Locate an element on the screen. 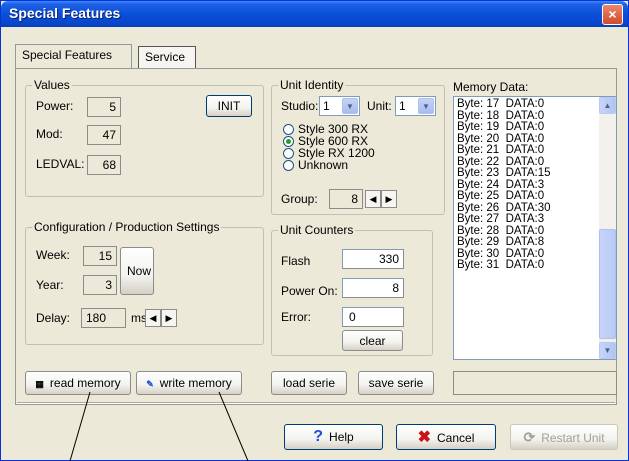  week-label: Week: is located at coordinates (53, 255).